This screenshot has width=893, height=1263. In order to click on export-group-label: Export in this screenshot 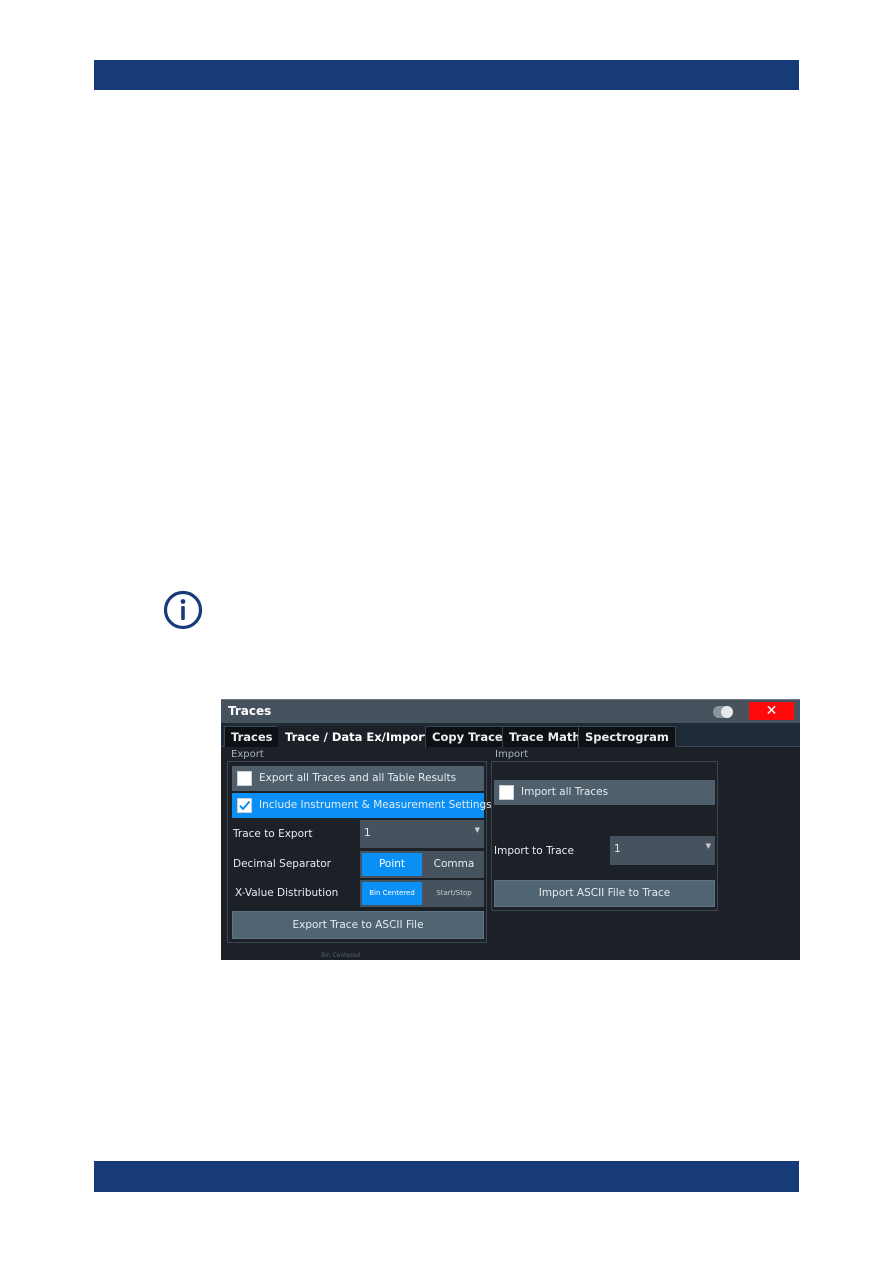, I will do `click(247, 754)`.